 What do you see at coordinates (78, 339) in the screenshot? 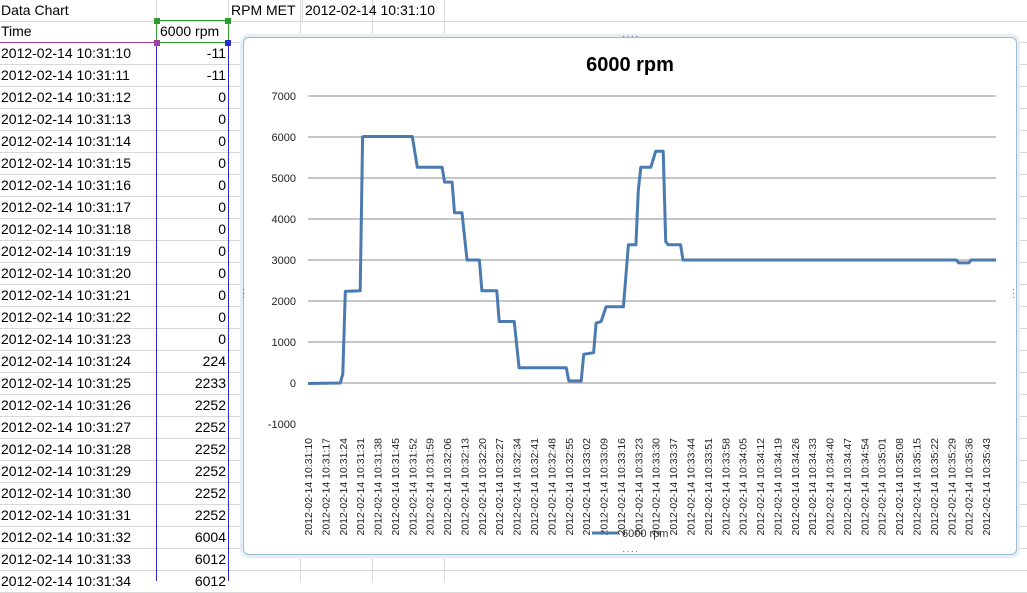
I see `cell-time: 2012-02-14 10:31:23` at bounding box center [78, 339].